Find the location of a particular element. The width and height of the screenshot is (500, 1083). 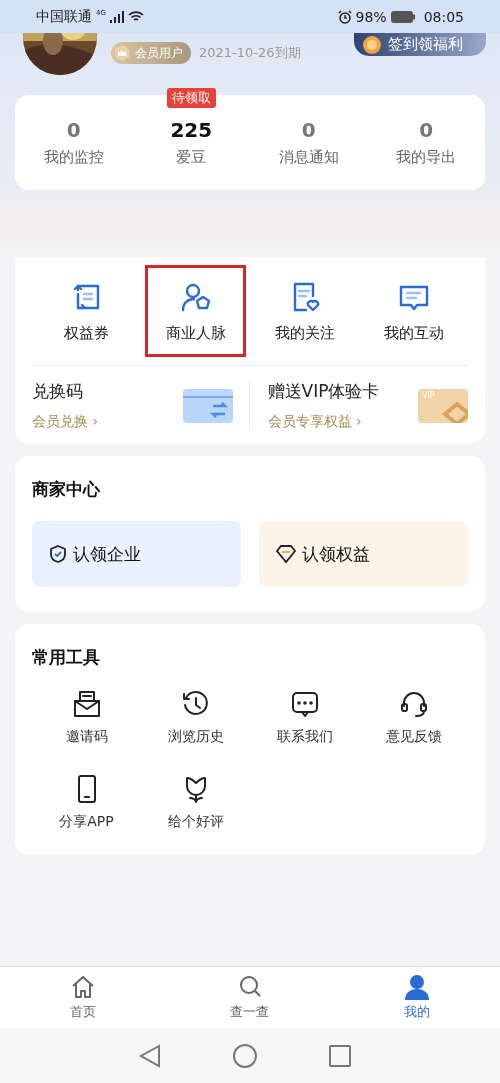

nav-tab: 首页 is located at coordinates (83, 997).